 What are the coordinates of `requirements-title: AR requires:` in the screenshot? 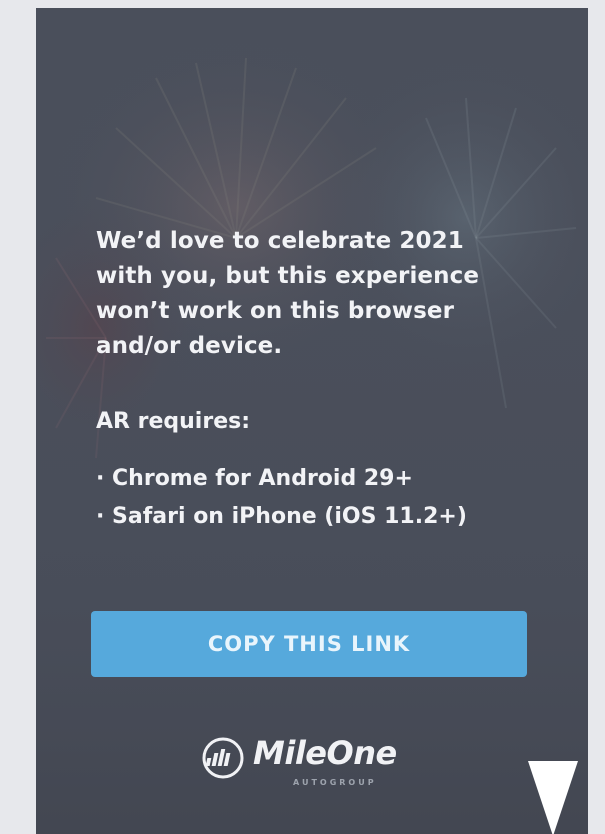 It's located at (173, 421).